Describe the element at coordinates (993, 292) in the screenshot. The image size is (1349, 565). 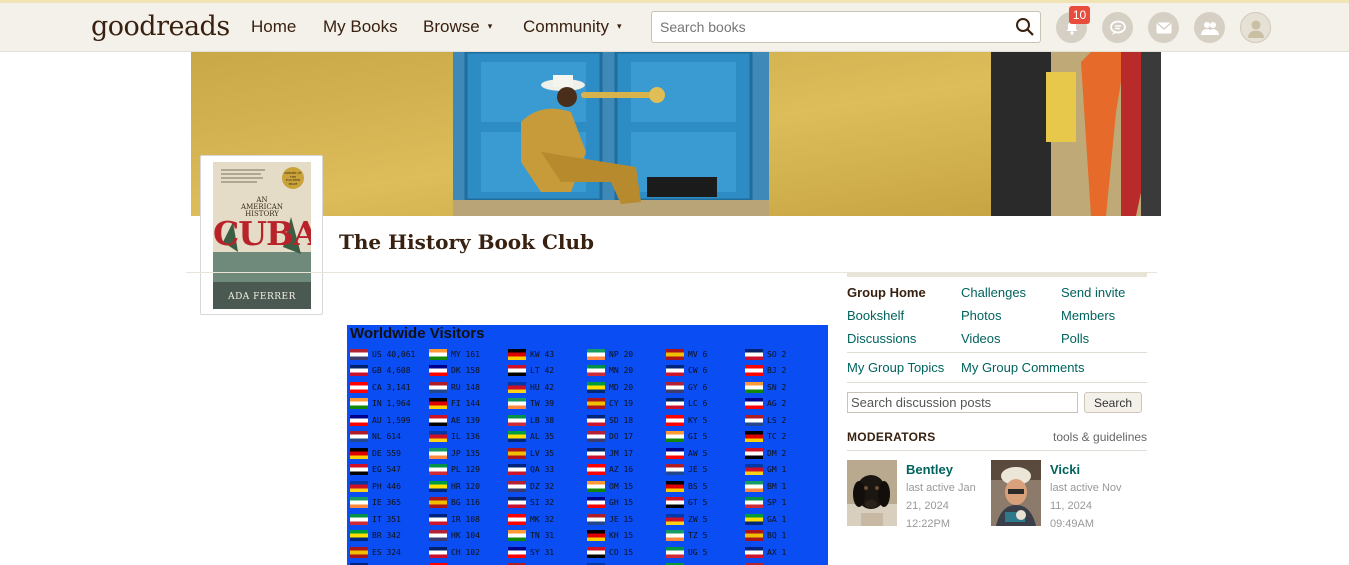
I see `sidebar-item-challenges: Challenges` at that location.